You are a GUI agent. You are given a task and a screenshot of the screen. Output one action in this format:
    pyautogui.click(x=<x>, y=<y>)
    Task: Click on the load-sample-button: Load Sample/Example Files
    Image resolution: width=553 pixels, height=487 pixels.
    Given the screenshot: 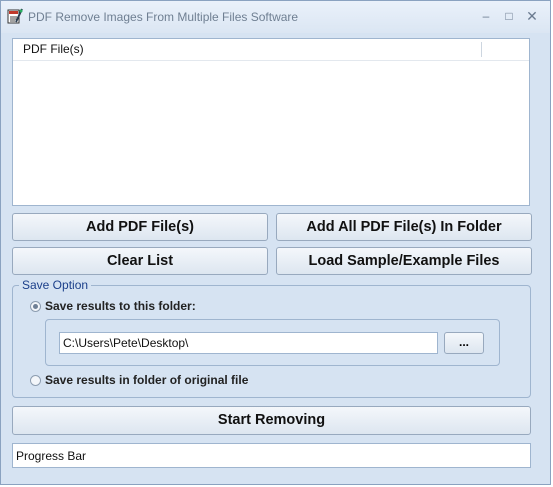 What is the action you would take?
    pyautogui.click(x=404, y=261)
    